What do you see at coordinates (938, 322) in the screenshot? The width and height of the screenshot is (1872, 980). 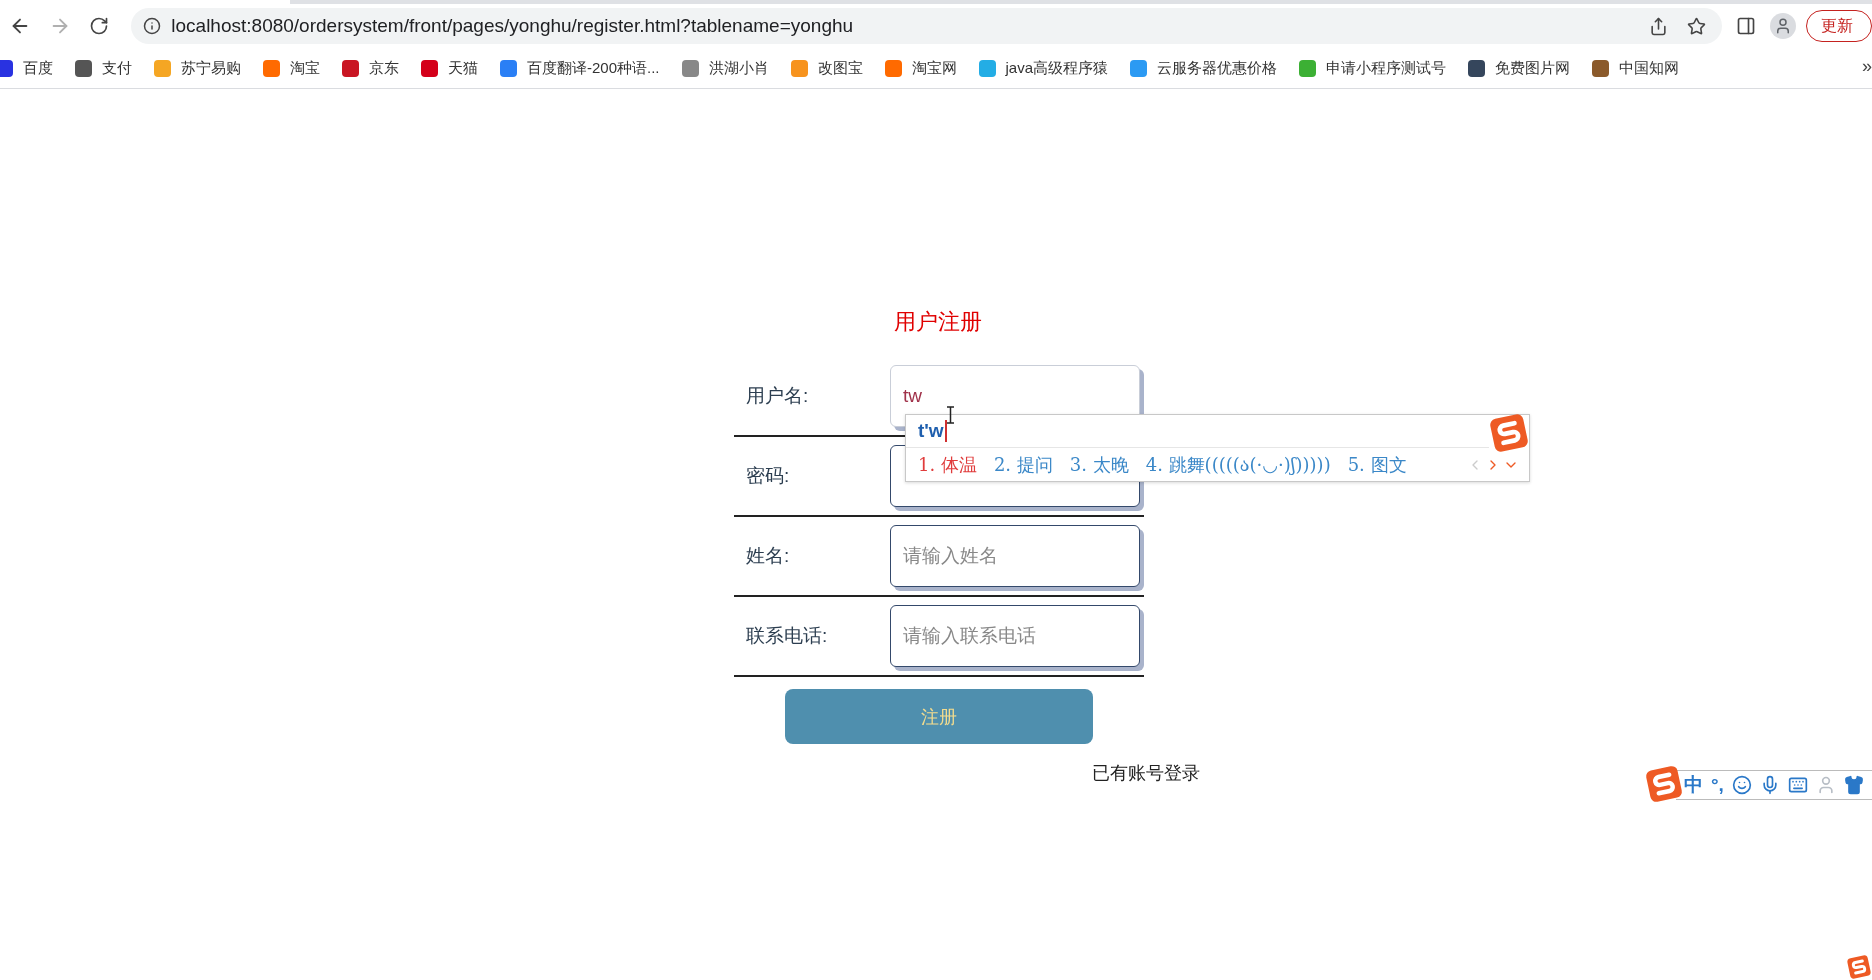 I see `form-title: 用户注册` at bounding box center [938, 322].